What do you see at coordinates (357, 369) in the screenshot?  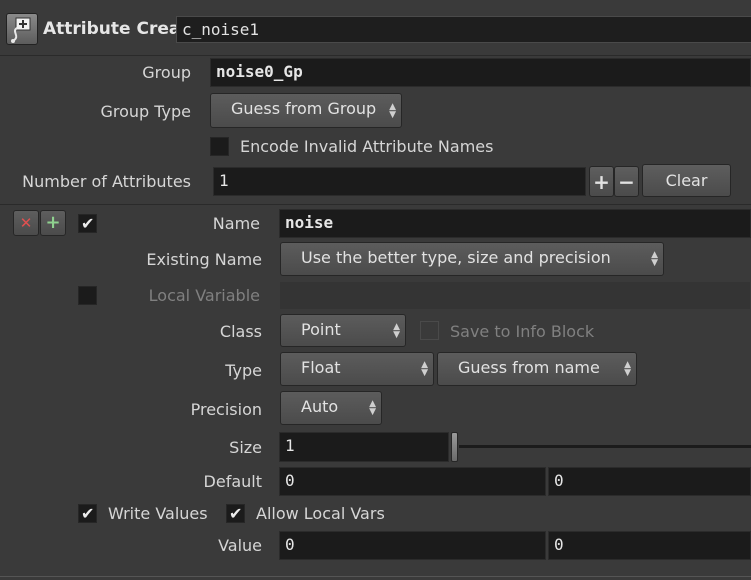 I see `type-menu: Float ▲ ▼` at bounding box center [357, 369].